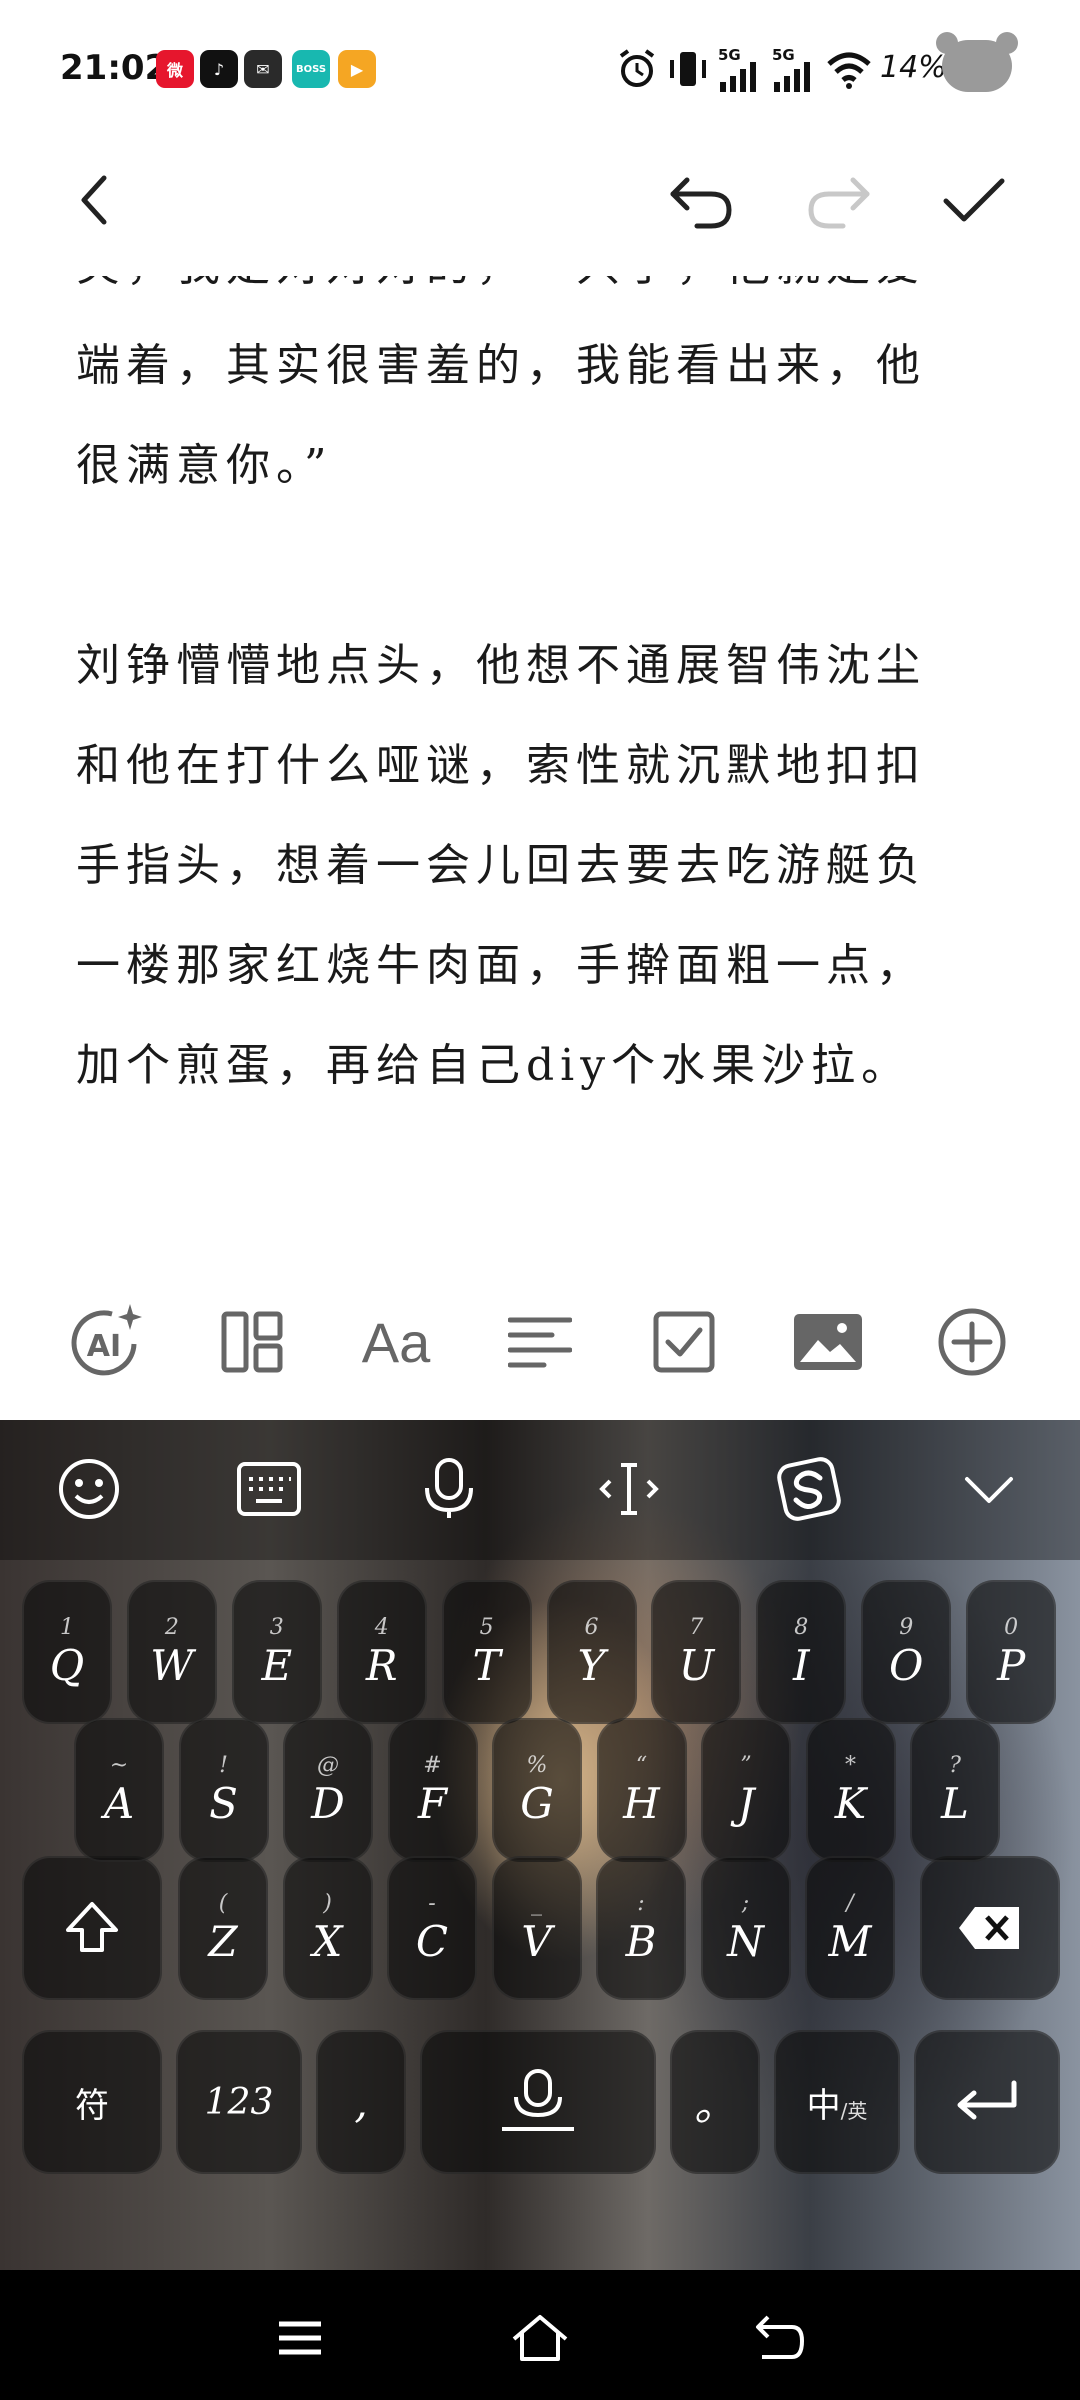 The width and height of the screenshot is (1080, 2400). What do you see at coordinates (327, 1903) in the screenshot?
I see `key-secondary-label: )` at bounding box center [327, 1903].